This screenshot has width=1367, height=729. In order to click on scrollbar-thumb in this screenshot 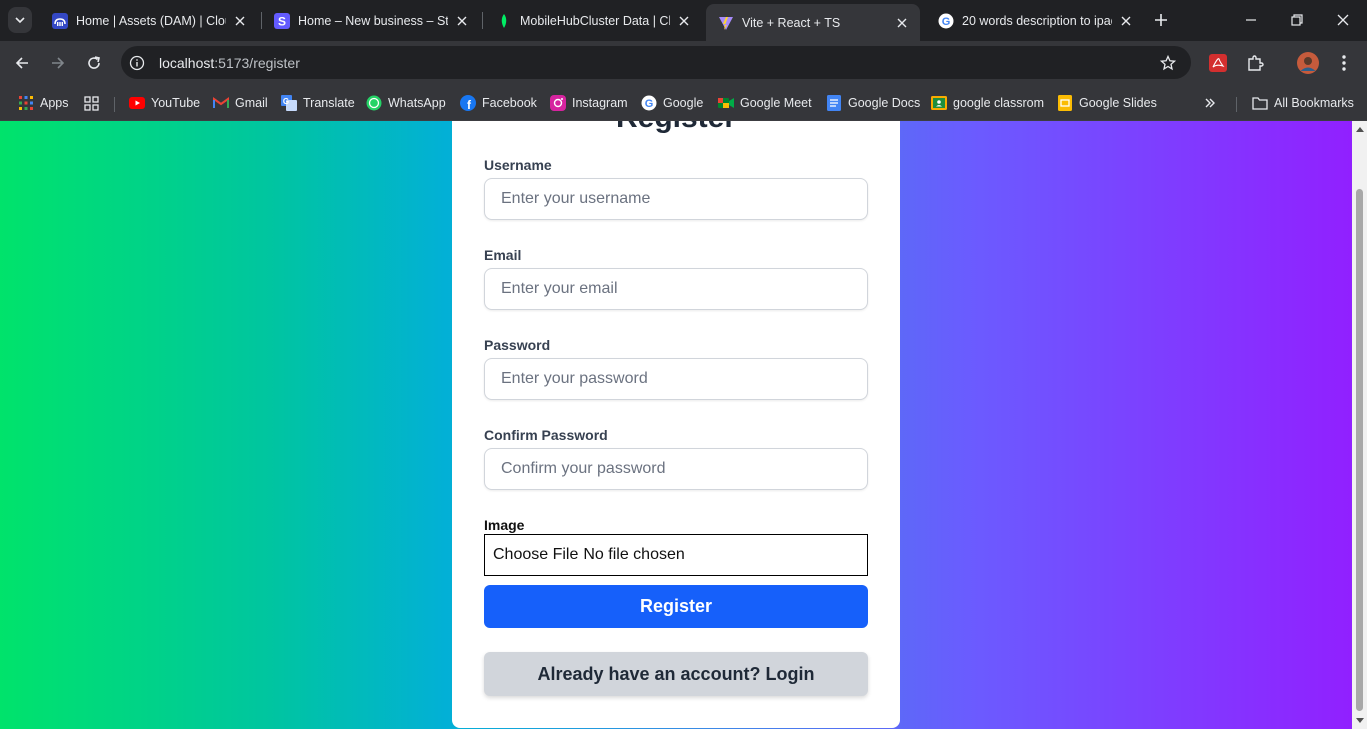, I will do `click(1359, 450)`.